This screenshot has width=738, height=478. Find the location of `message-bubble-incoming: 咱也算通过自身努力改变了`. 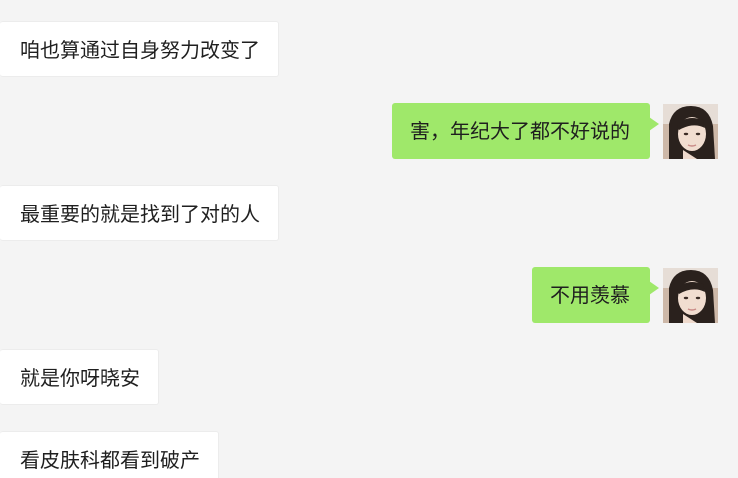

message-bubble-incoming: 咱也算通过自身努力改变了 is located at coordinates (139, 49).